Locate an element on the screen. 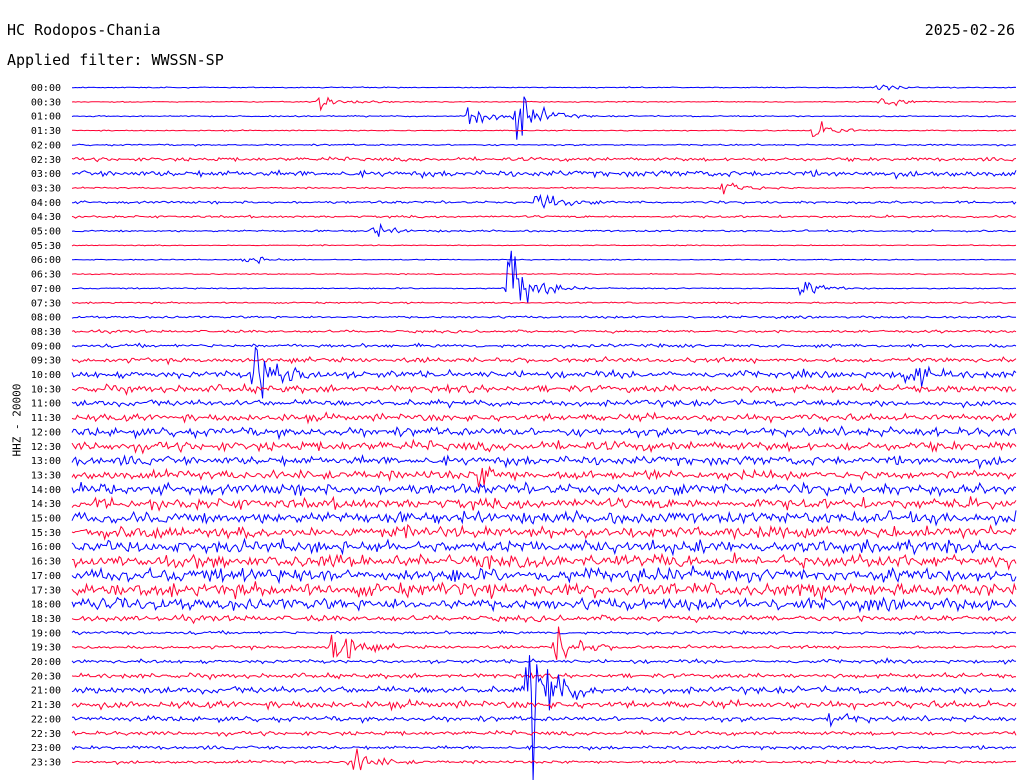  row-time-label: 08:00 is located at coordinates (46, 318).